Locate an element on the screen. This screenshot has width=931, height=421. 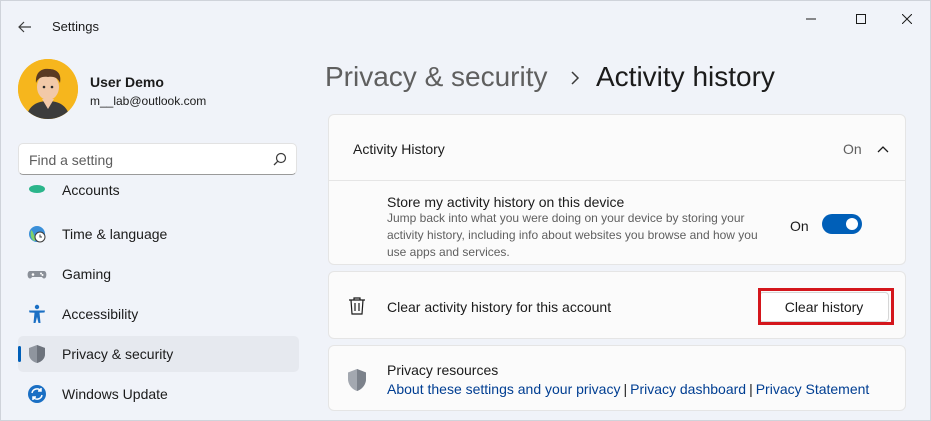
avatar is located at coordinates (48, 89).